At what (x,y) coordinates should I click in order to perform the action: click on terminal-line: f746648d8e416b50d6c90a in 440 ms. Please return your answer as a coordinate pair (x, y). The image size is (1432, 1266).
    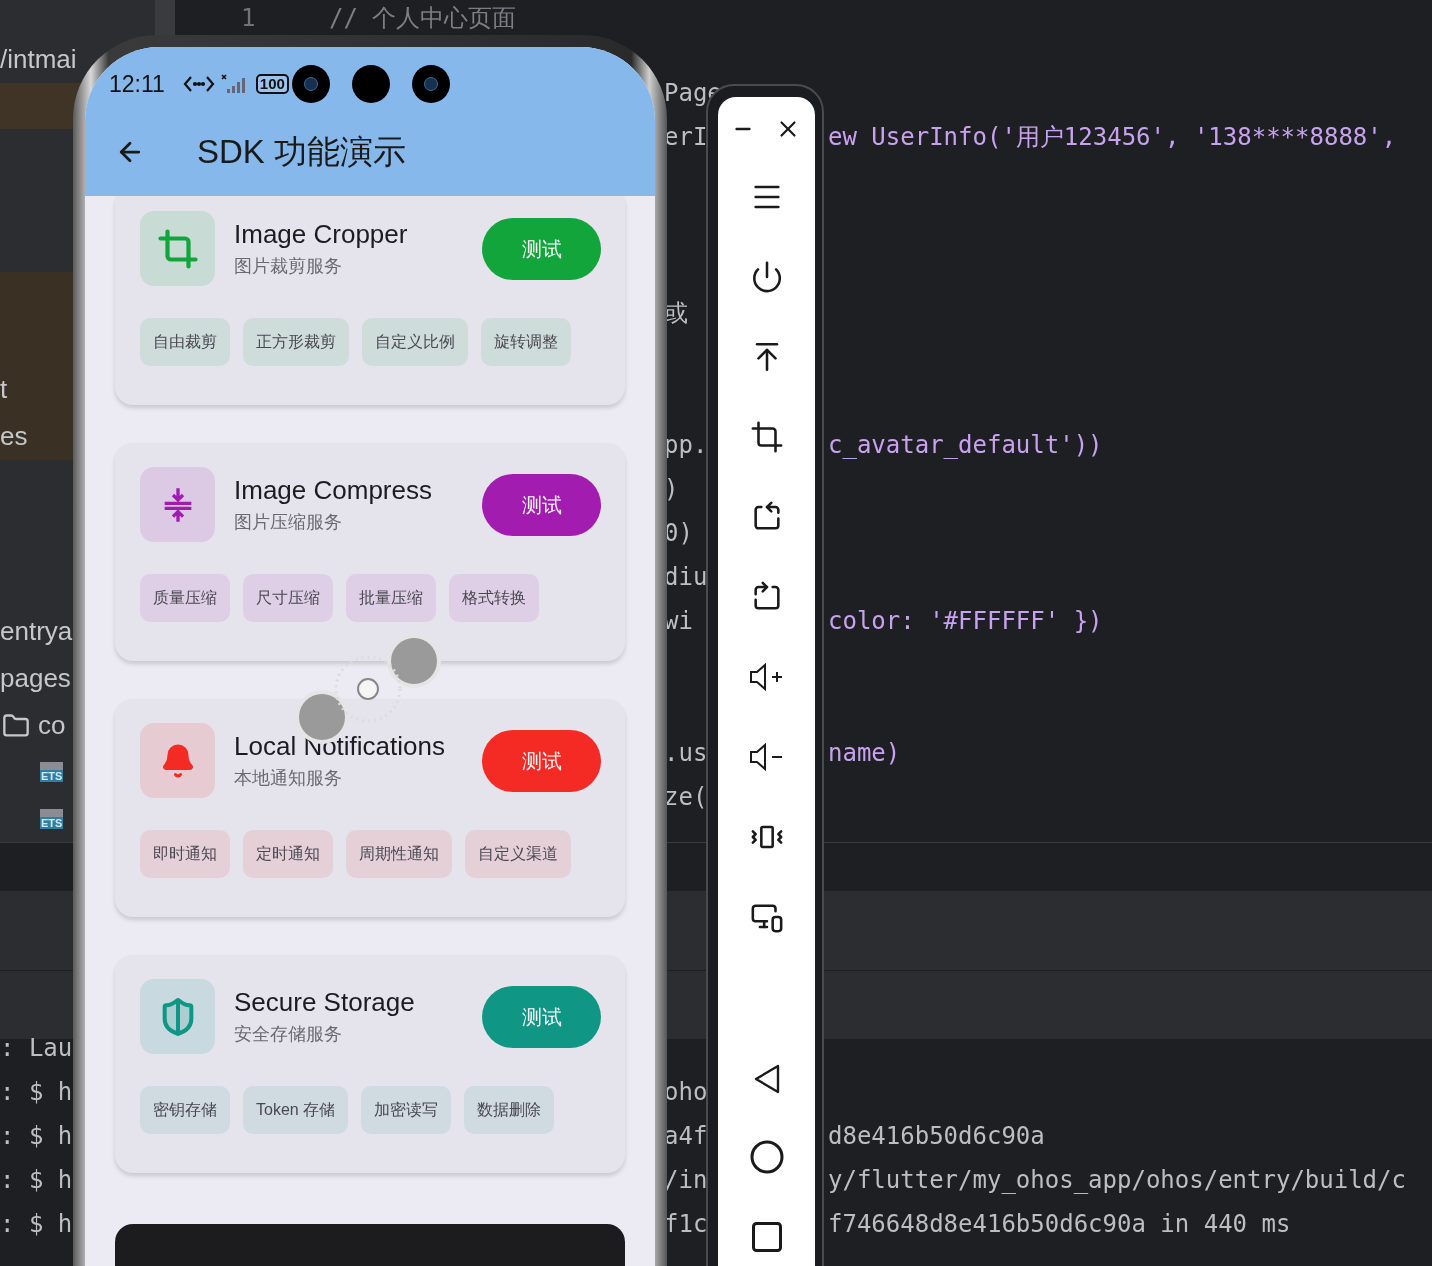
    Looking at the image, I should click on (1059, 1224).